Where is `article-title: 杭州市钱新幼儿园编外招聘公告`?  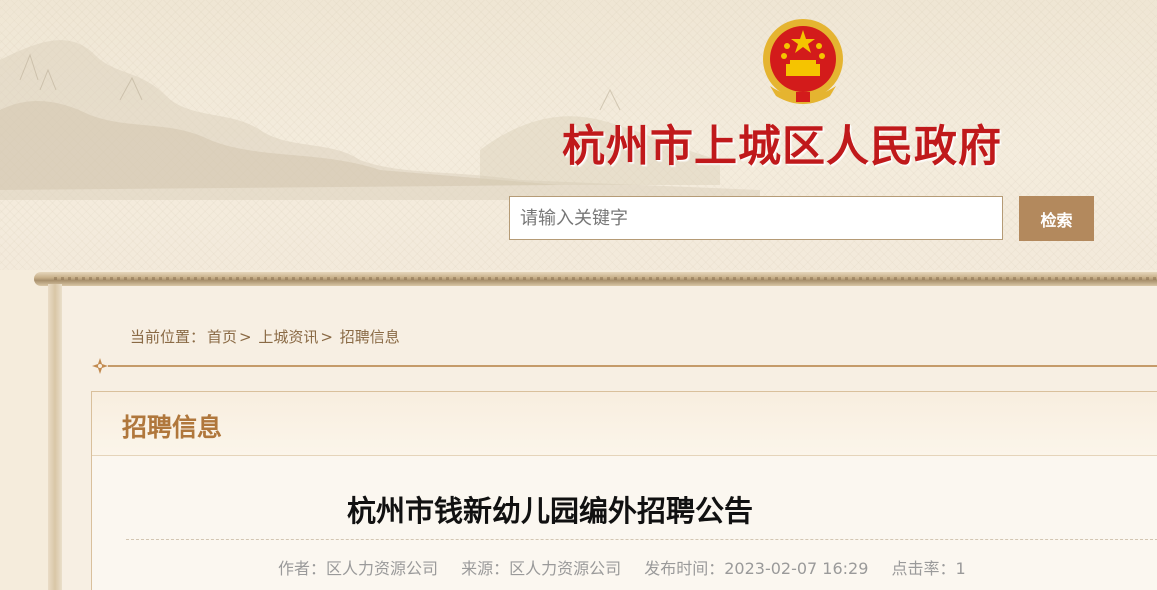 article-title: 杭州市钱新幼儿园编外招聘公告 is located at coordinates (549, 511).